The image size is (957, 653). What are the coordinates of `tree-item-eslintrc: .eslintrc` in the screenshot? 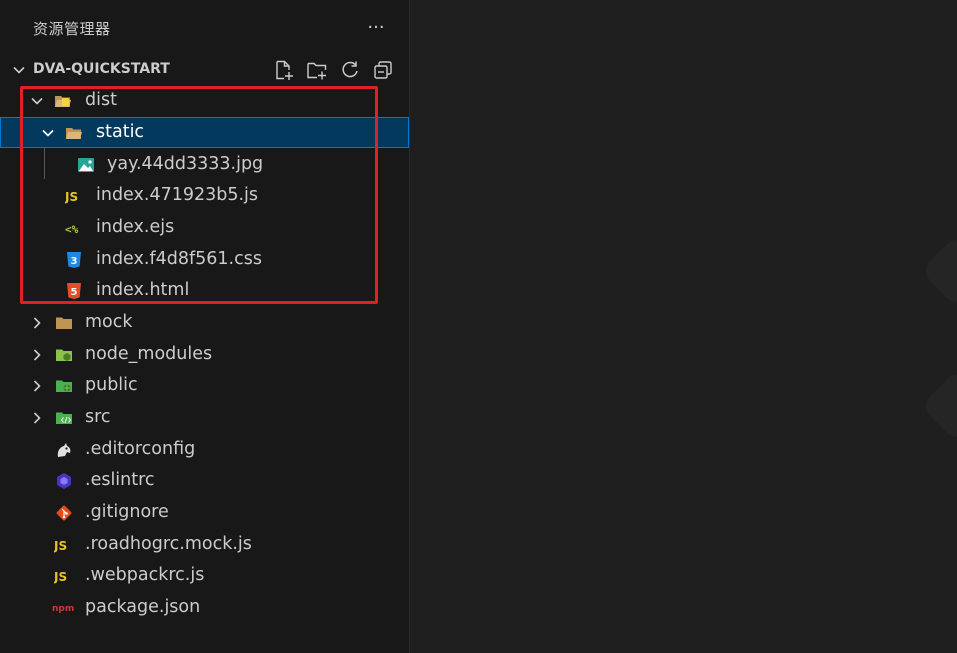 It's located at (204, 480).